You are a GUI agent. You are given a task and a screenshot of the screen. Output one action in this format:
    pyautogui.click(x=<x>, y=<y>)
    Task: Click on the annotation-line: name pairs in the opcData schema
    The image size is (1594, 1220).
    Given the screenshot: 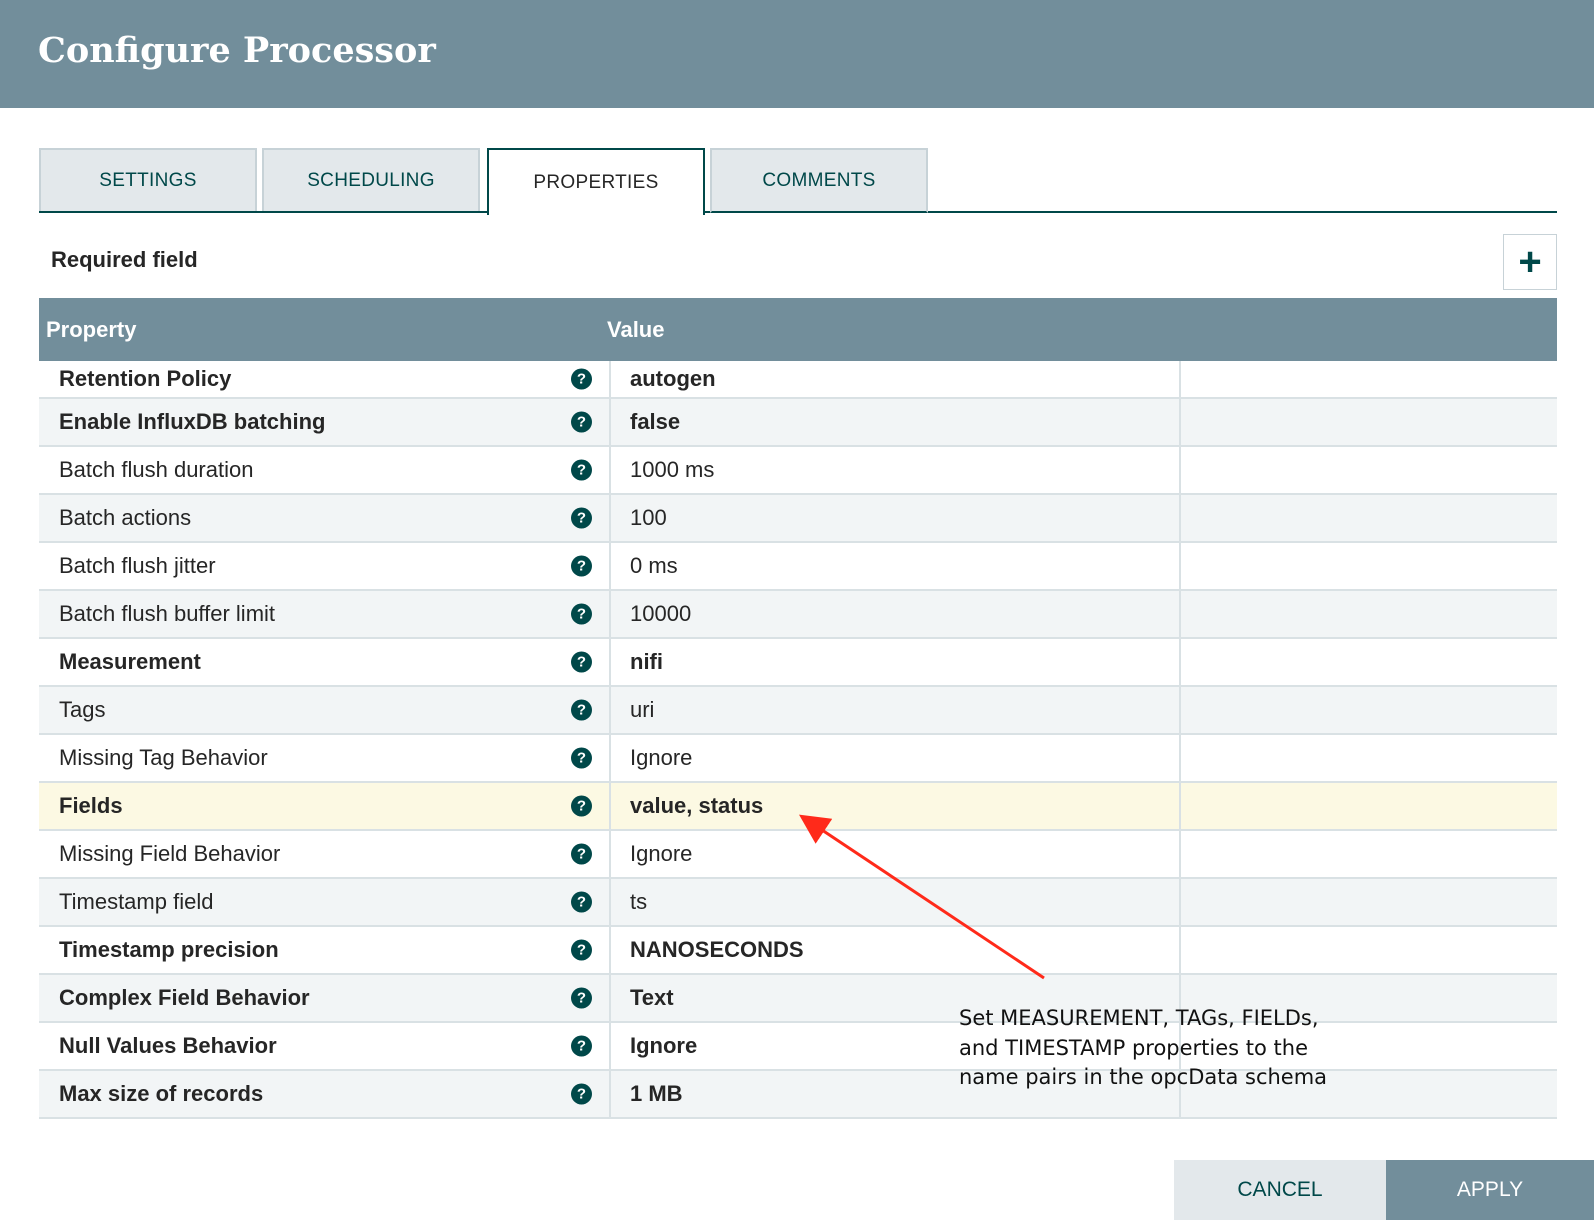 What is the action you would take?
    pyautogui.click(x=1143, y=1077)
    